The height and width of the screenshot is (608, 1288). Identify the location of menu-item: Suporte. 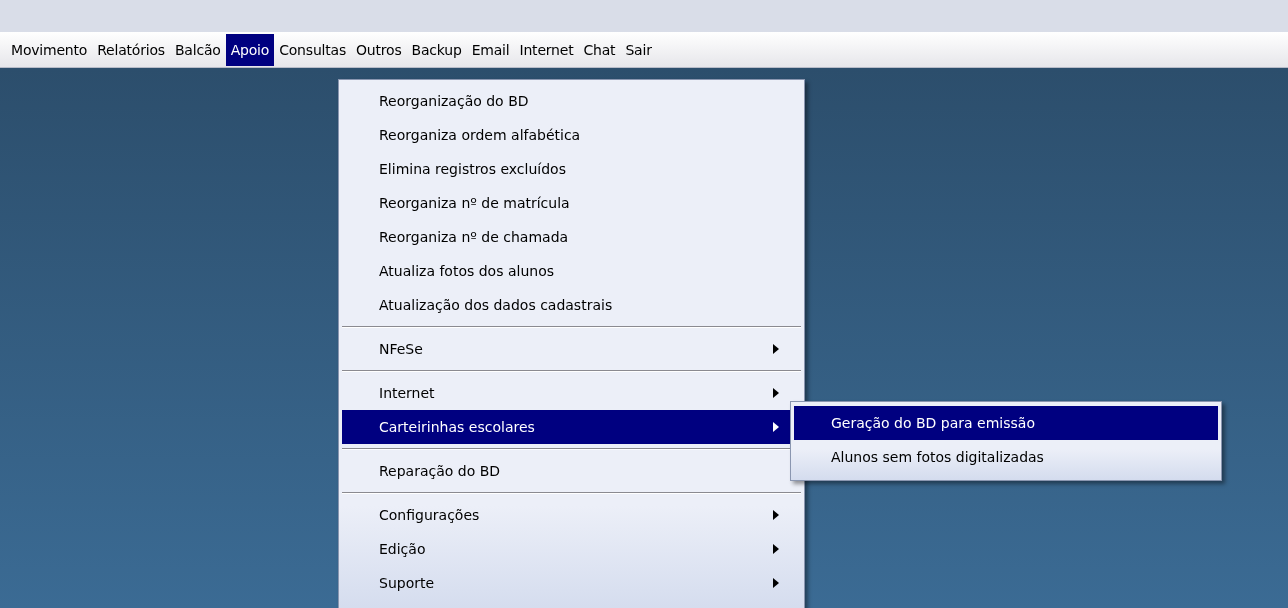
(571, 583).